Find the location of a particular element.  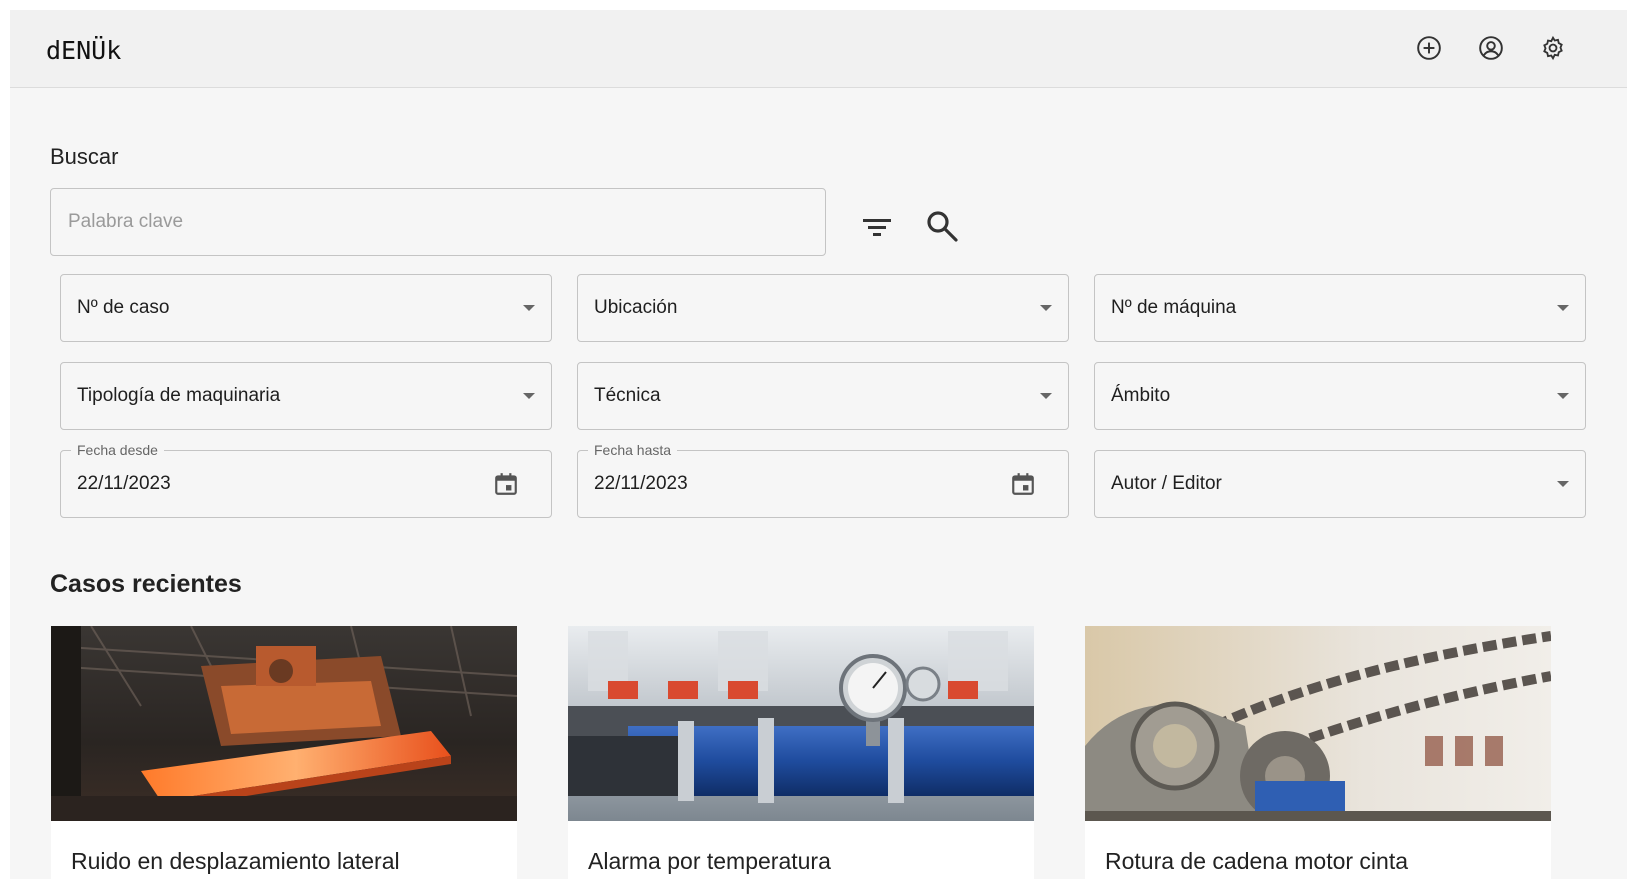

author-select: Autor / Editor is located at coordinates (1340, 484).